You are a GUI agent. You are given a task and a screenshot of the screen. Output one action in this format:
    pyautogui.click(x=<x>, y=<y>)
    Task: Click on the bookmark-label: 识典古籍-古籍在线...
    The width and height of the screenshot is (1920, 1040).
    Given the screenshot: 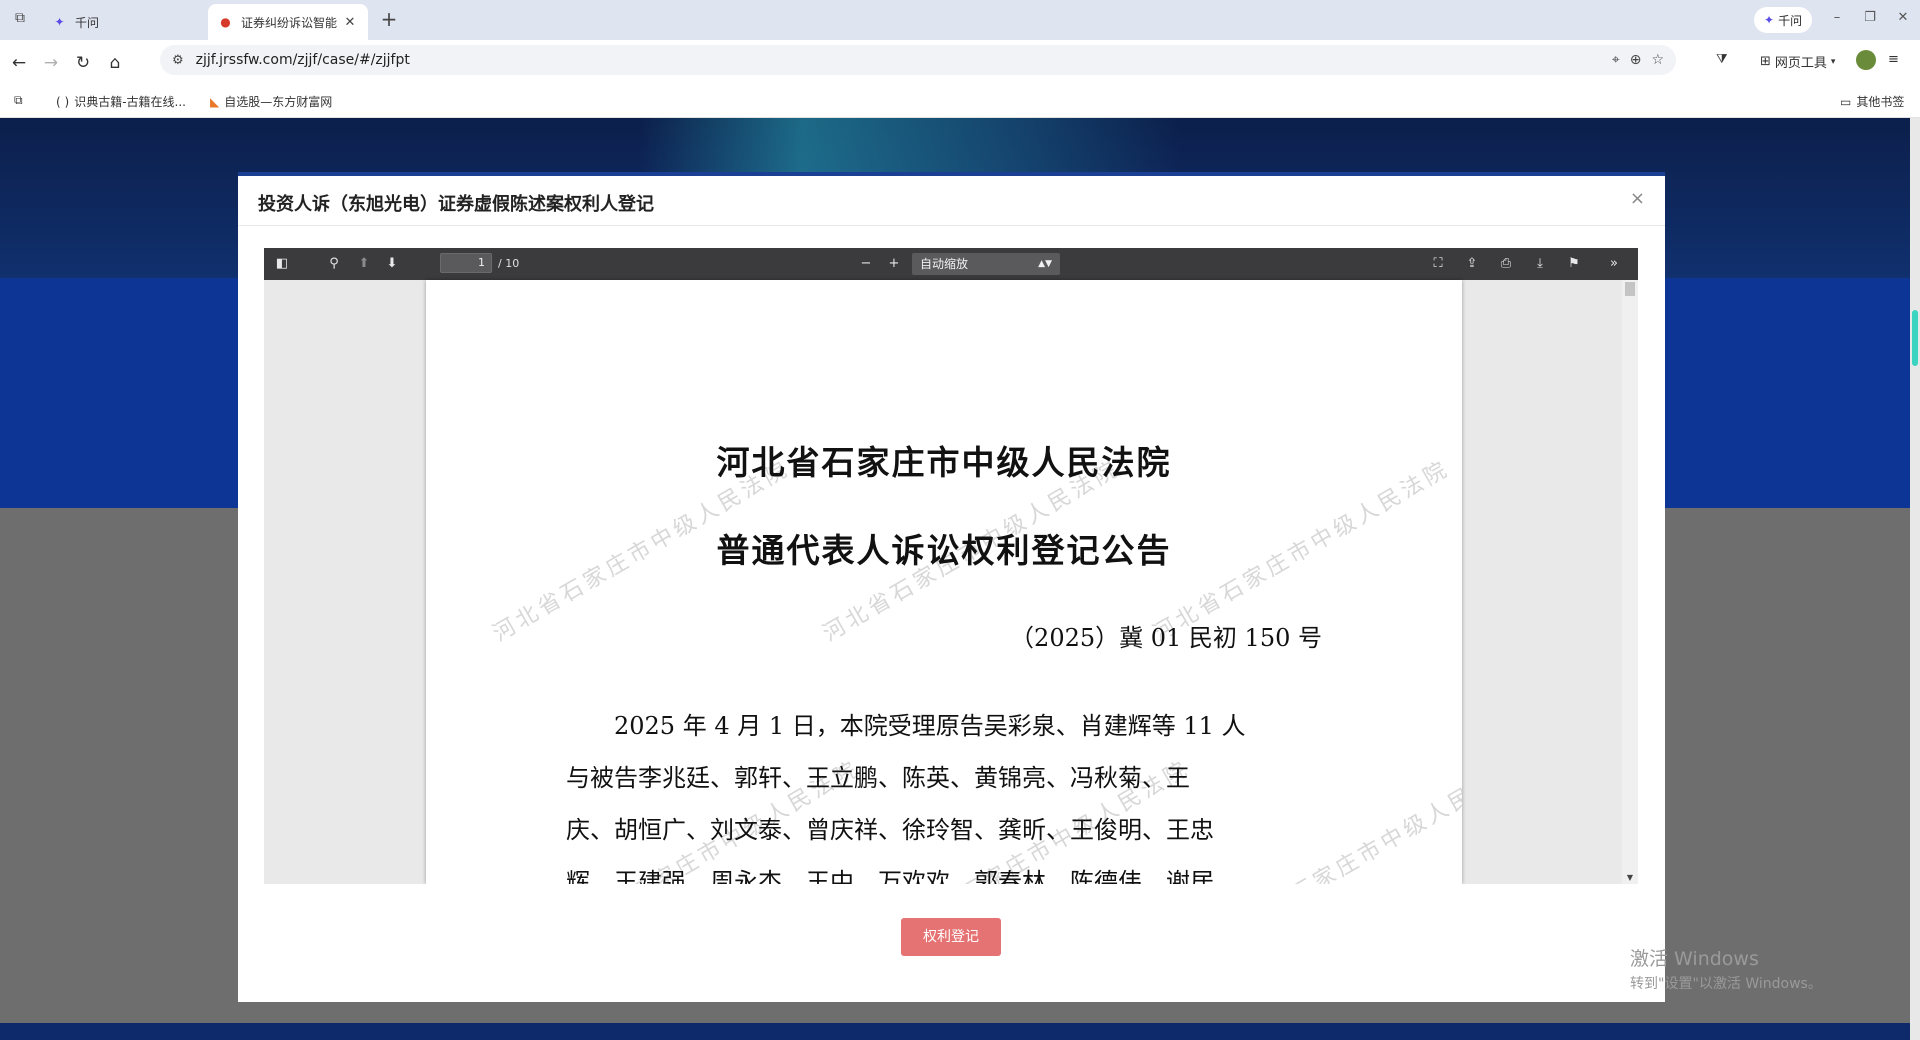 What is the action you would take?
    pyautogui.click(x=130, y=102)
    